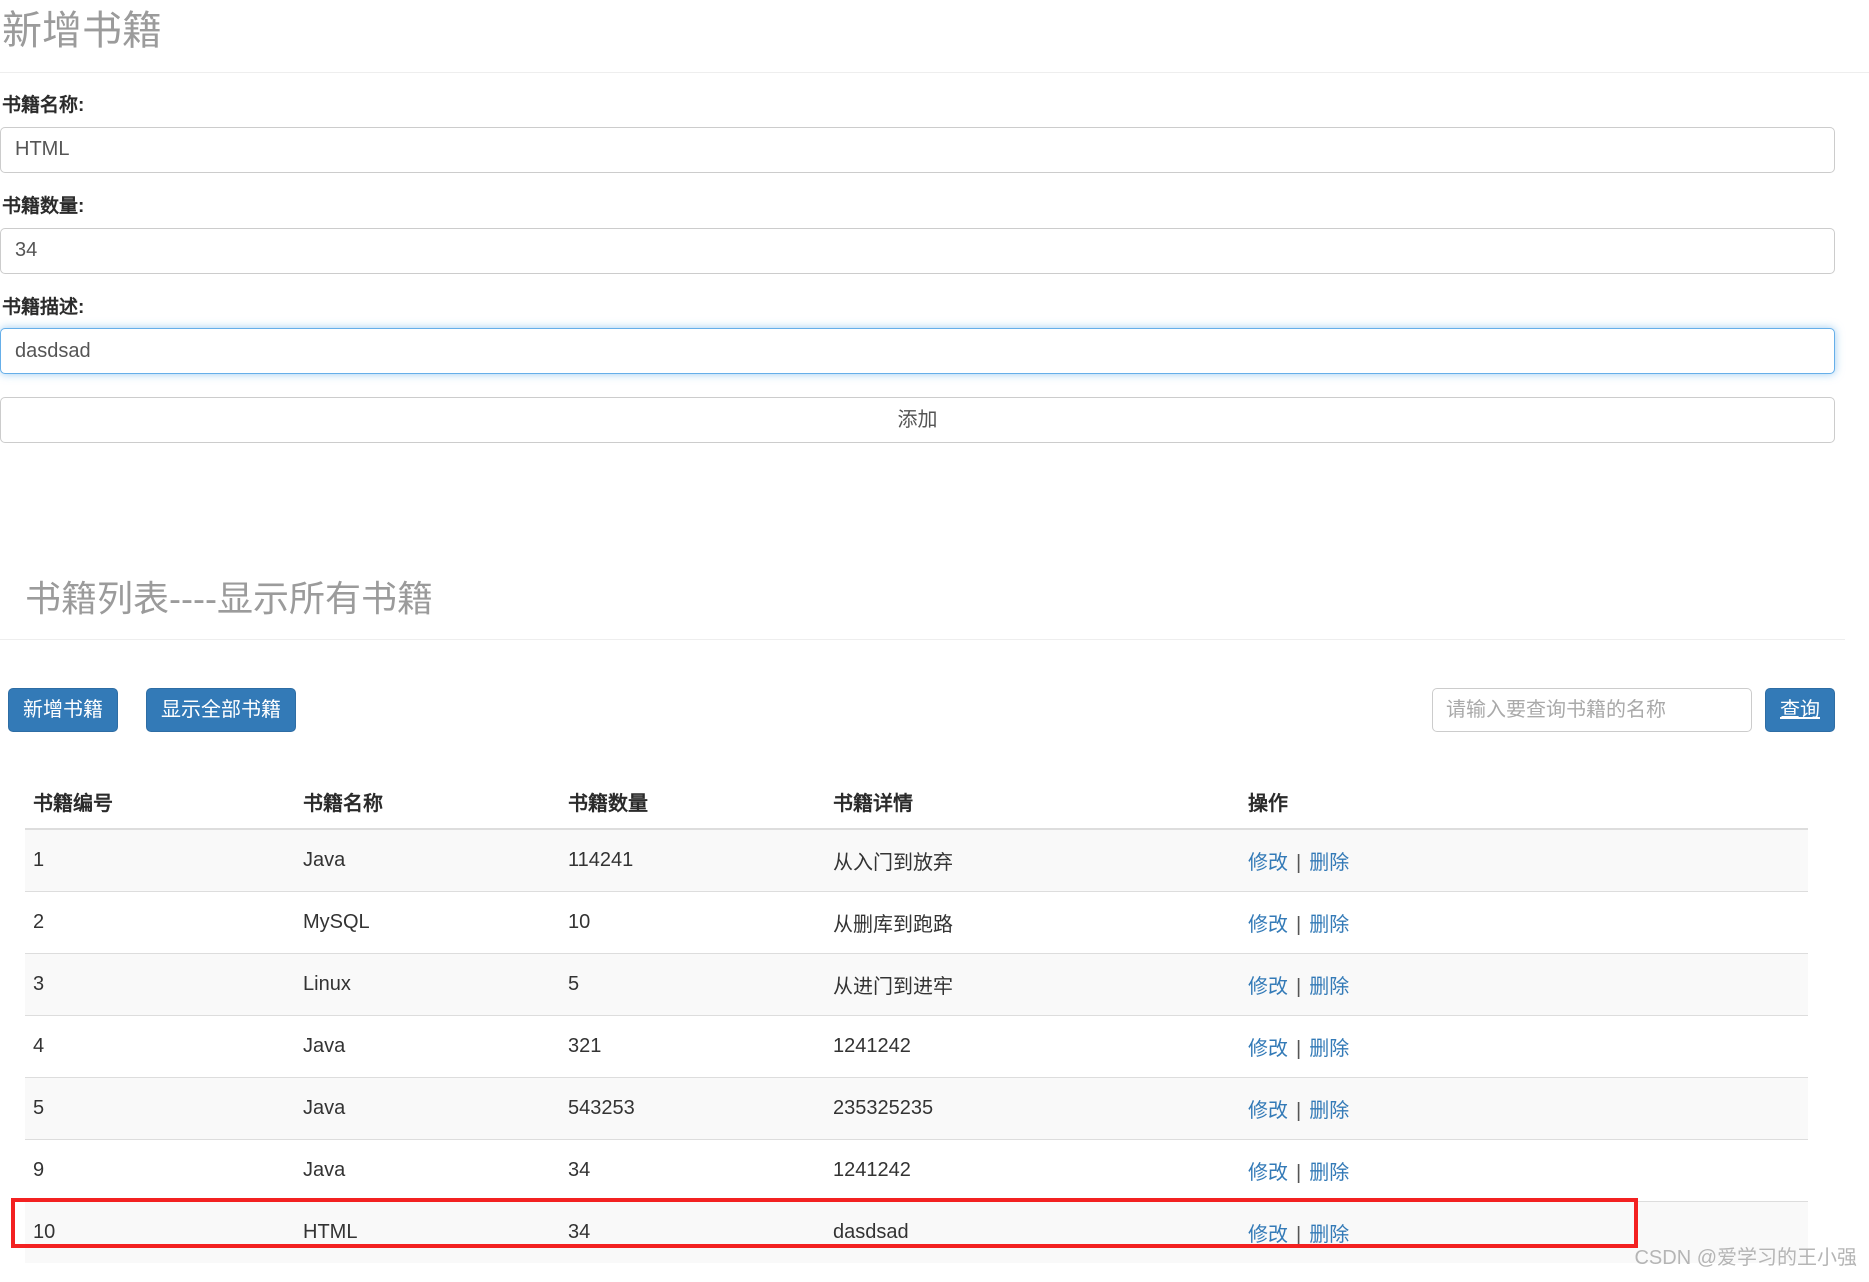 Image resolution: width=1869 pixels, height=1282 pixels. What do you see at coordinates (1032, 1232) in the screenshot?
I see `cell-book-detail: dasdsad` at bounding box center [1032, 1232].